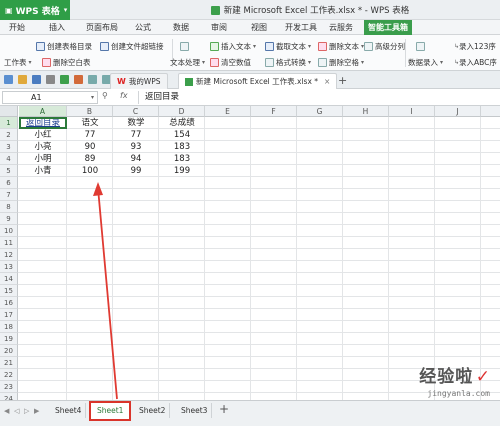 This screenshot has width=500, height=426. What do you see at coordinates (185, 46) in the screenshot?
I see `text-process-icon-button` at bounding box center [185, 46].